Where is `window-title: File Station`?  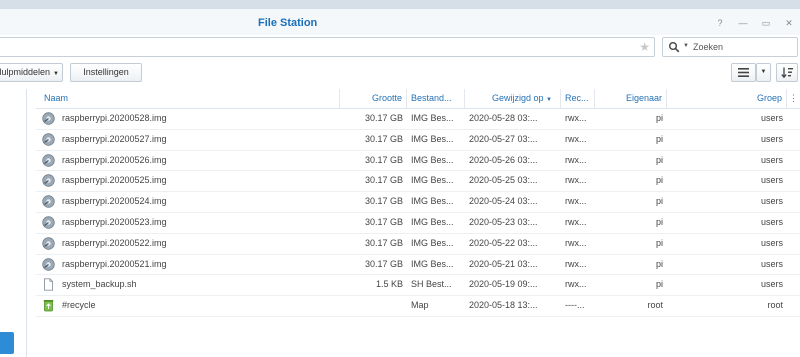 window-title: File Station is located at coordinates (288, 23).